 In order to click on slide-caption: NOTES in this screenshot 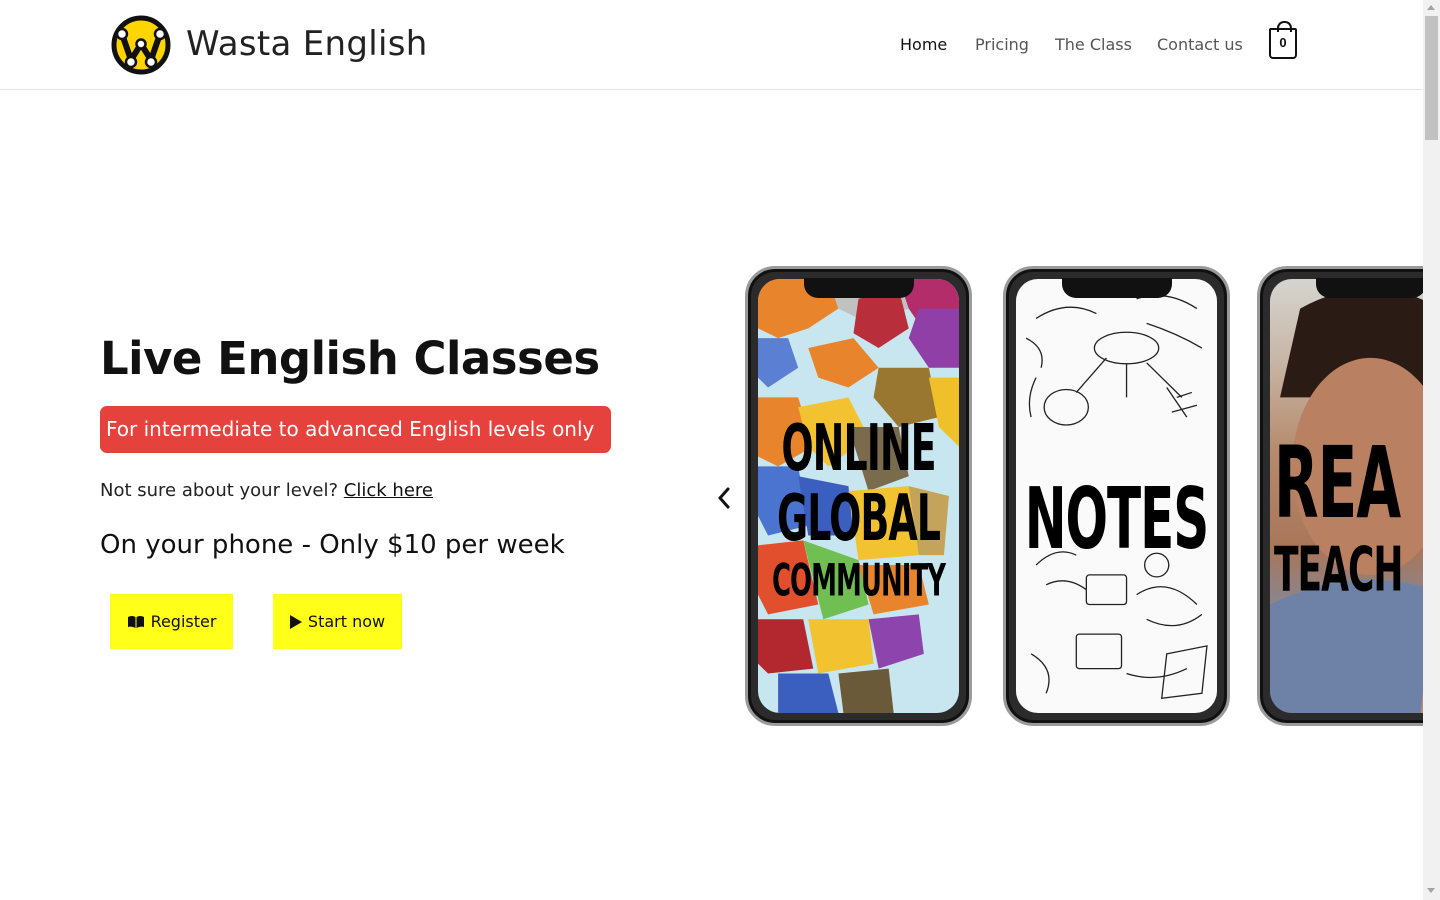, I will do `click(1116, 519)`.